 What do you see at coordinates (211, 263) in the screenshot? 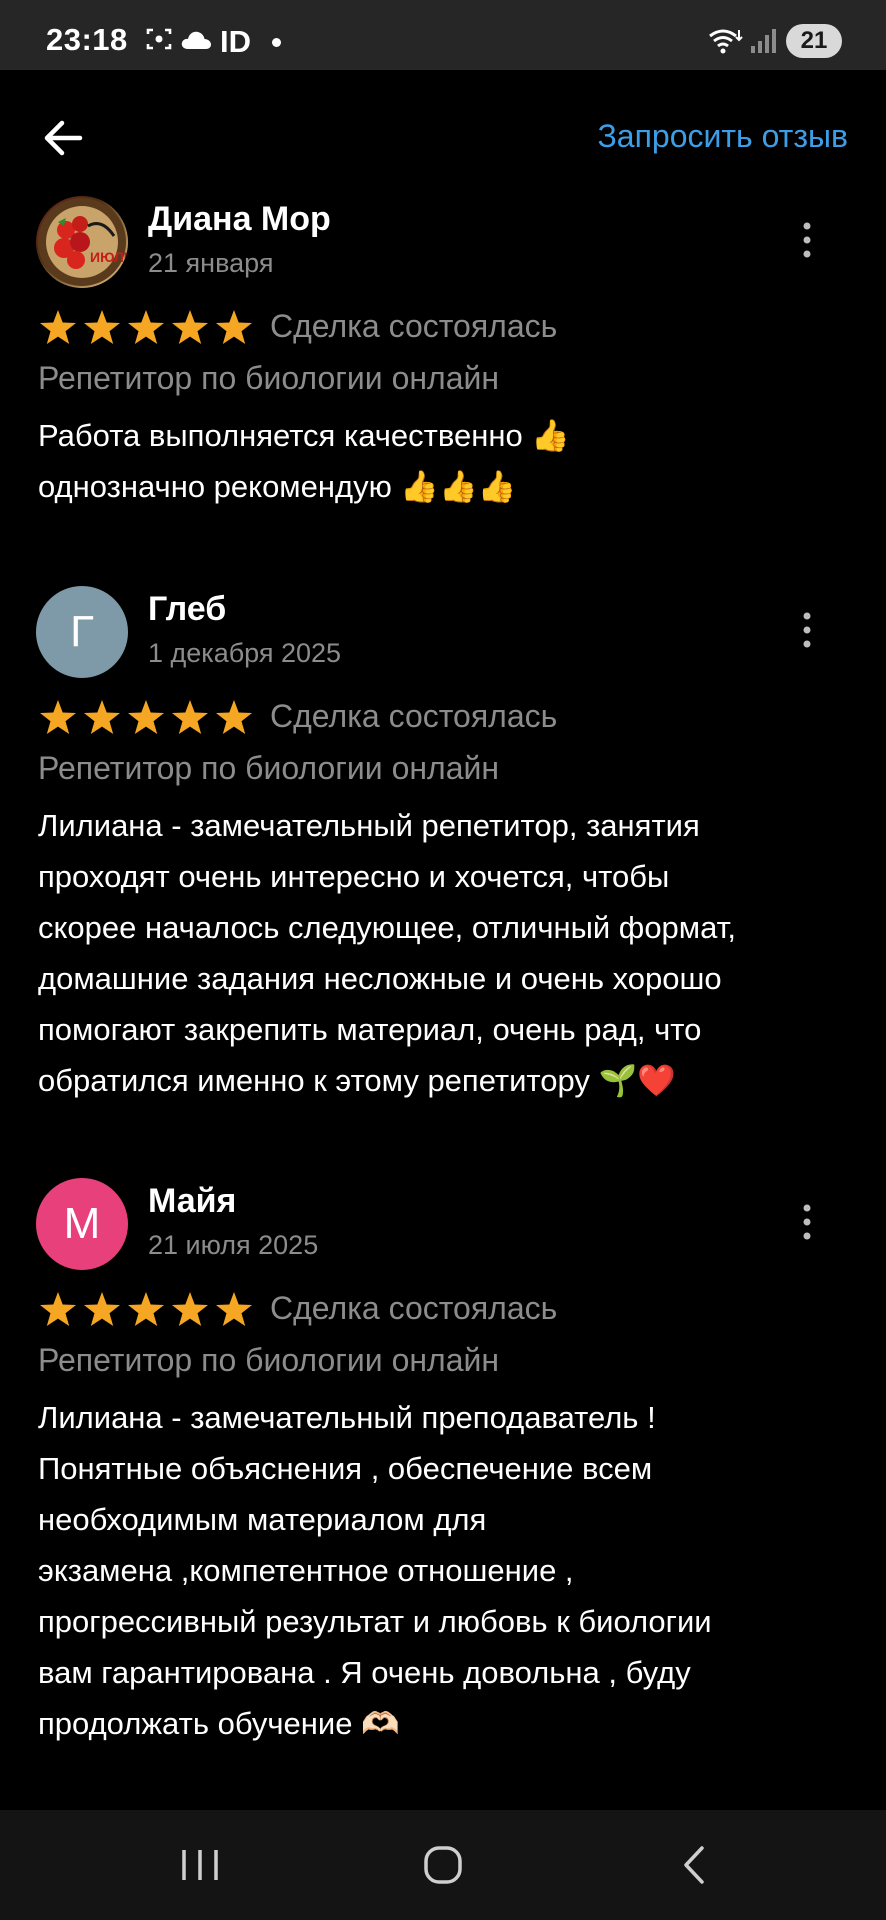
I see `review-date: 21 января` at bounding box center [211, 263].